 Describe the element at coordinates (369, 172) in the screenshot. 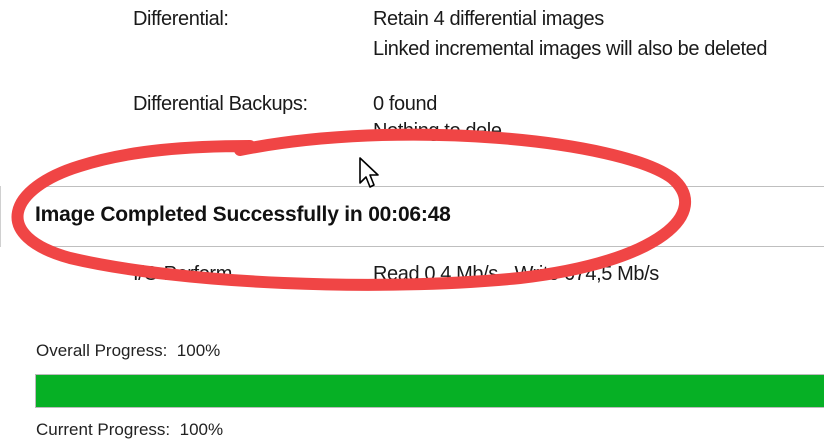

I see `arrow-cursor-icon` at that location.